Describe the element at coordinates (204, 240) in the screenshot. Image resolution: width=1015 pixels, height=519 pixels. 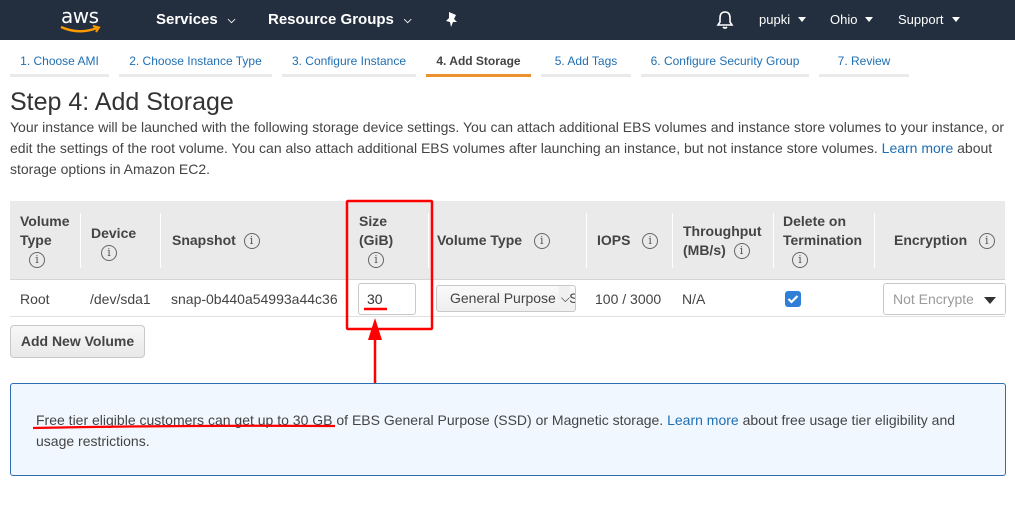
I see `header-label: Snapshot` at that location.